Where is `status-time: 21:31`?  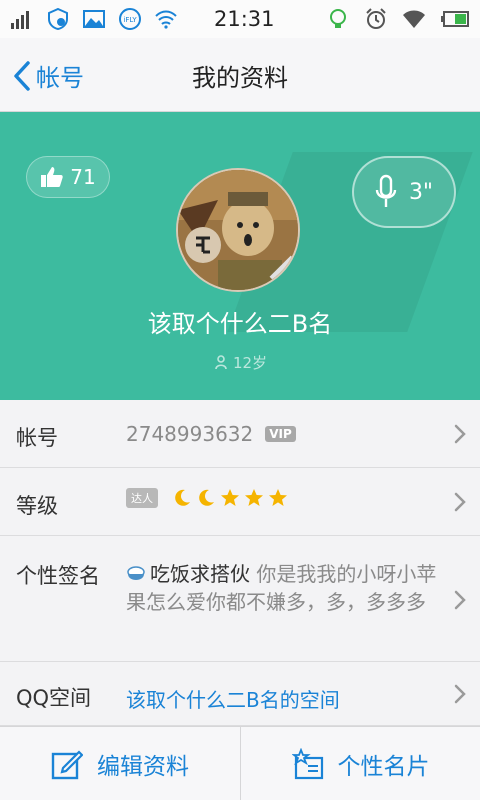 status-time: 21:31 is located at coordinates (244, 19).